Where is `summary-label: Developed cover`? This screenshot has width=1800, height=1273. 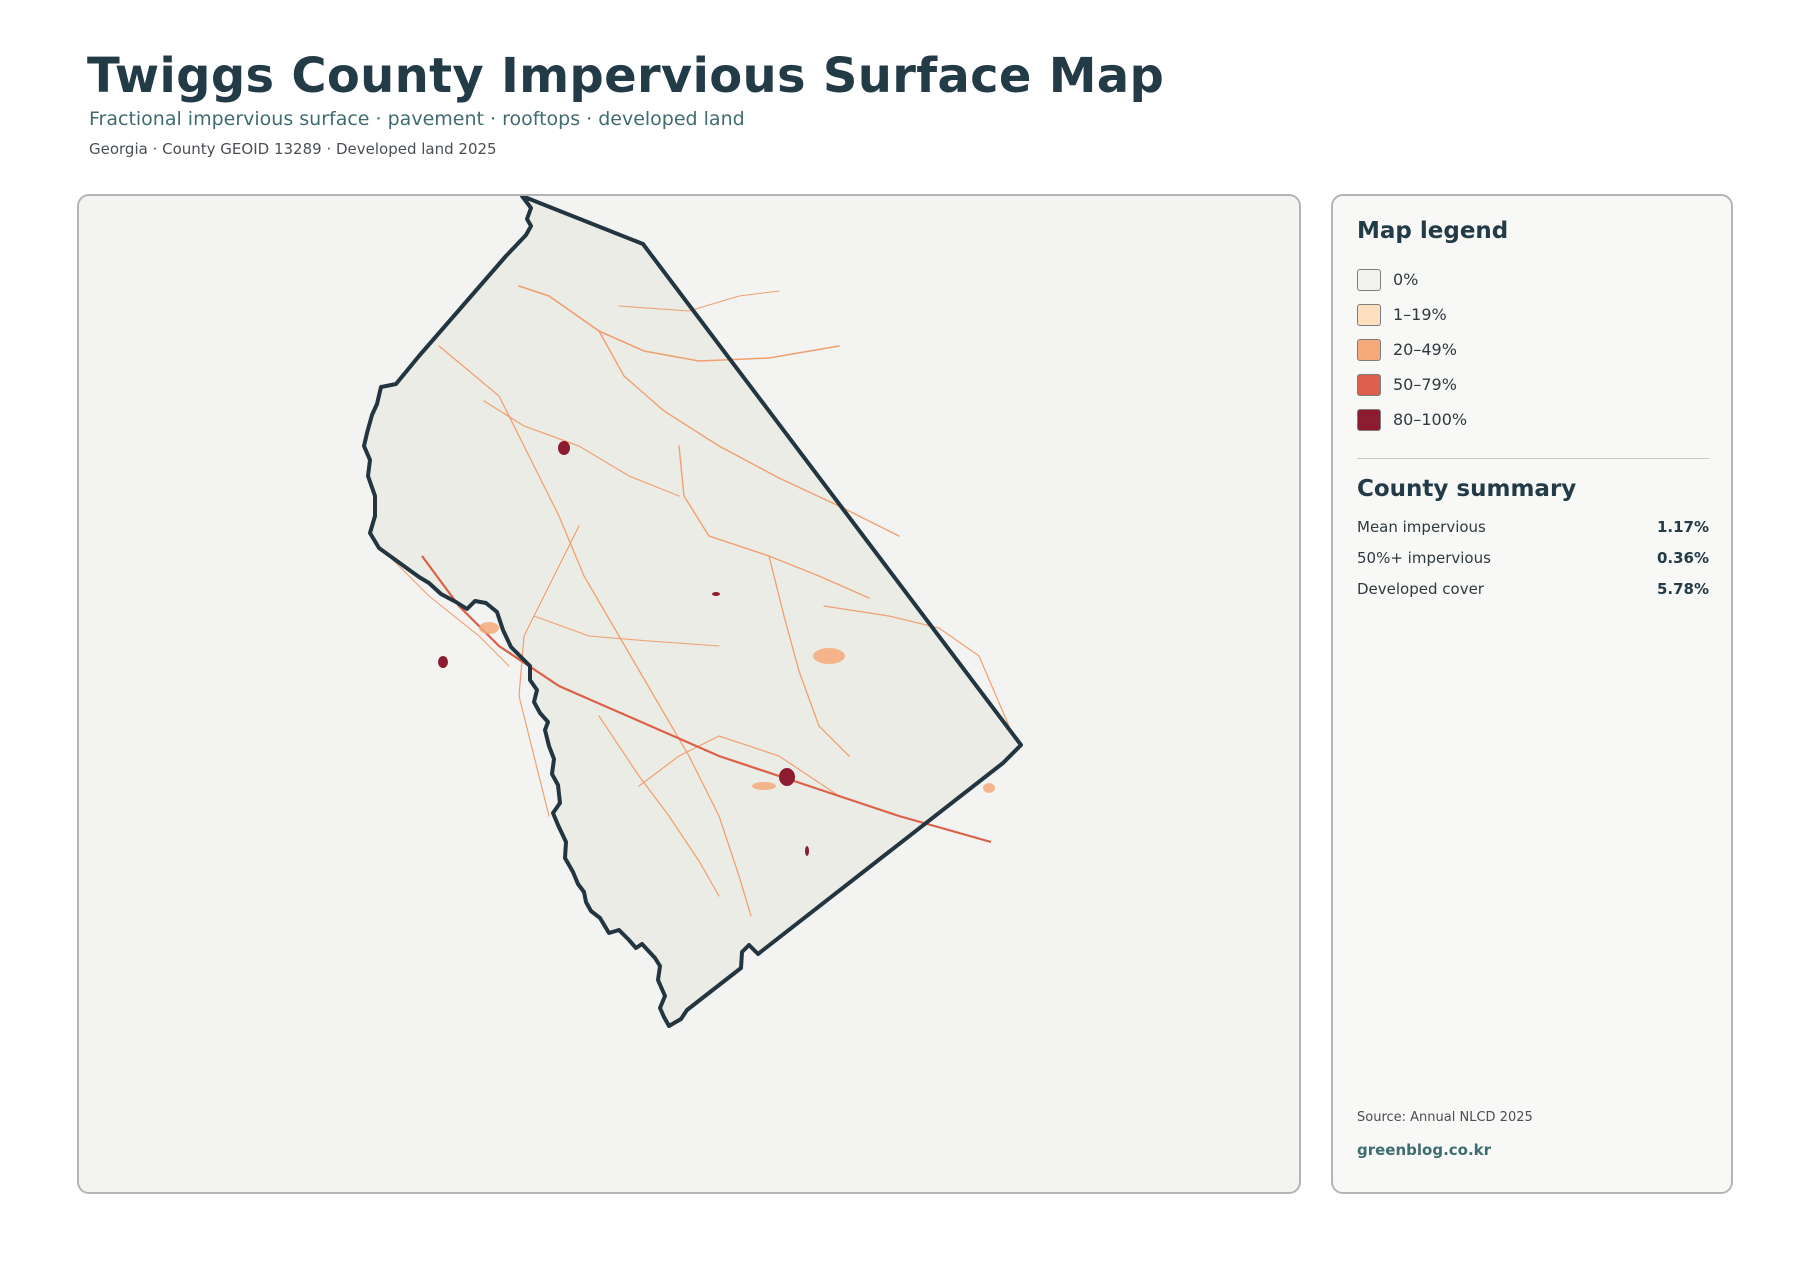 summary-label: Developed cover is located at coordinates (1420, 589).